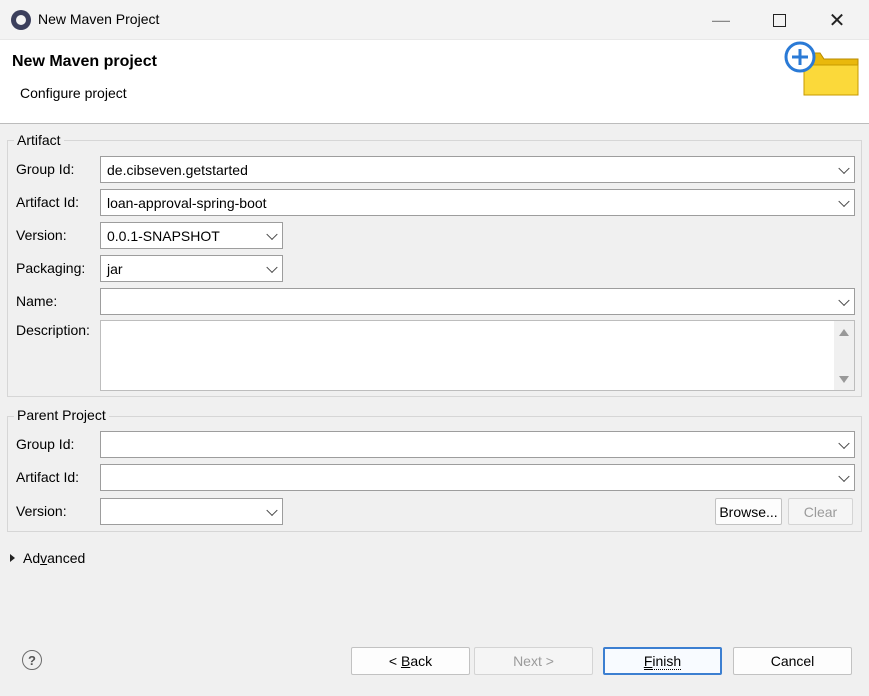  Describe the element at coordinates (21, 20) in the screenshot. I see `eclipse-app-icon` at that location.